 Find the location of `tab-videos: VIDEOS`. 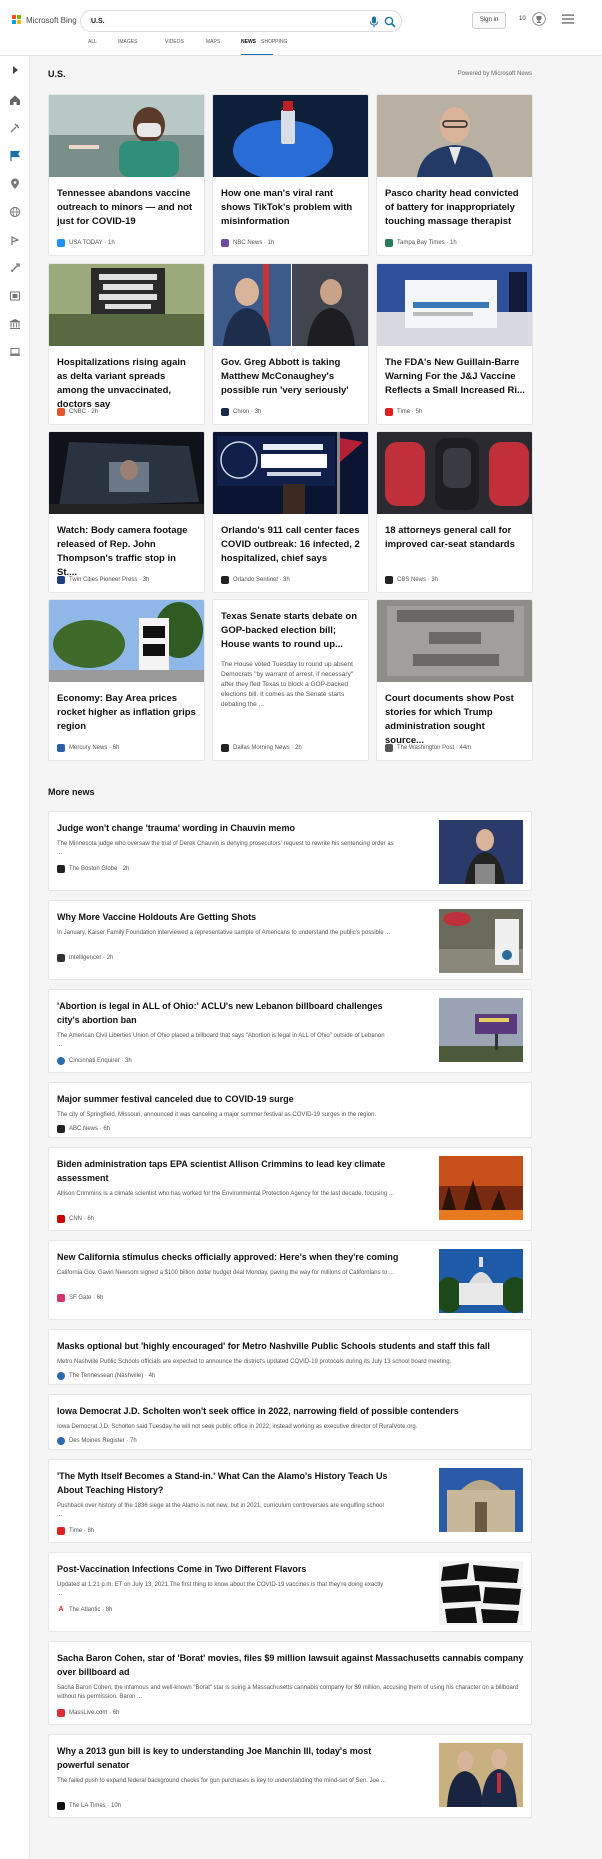

tab-videos: VIDEOS is located at coordinates (185, 47).